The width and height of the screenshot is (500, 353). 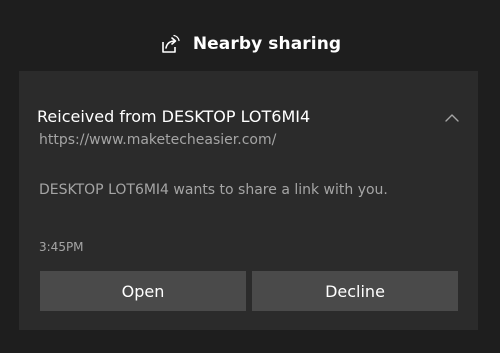 I want to click on app-name: Nearby sharing, so click(x=267, y=44).